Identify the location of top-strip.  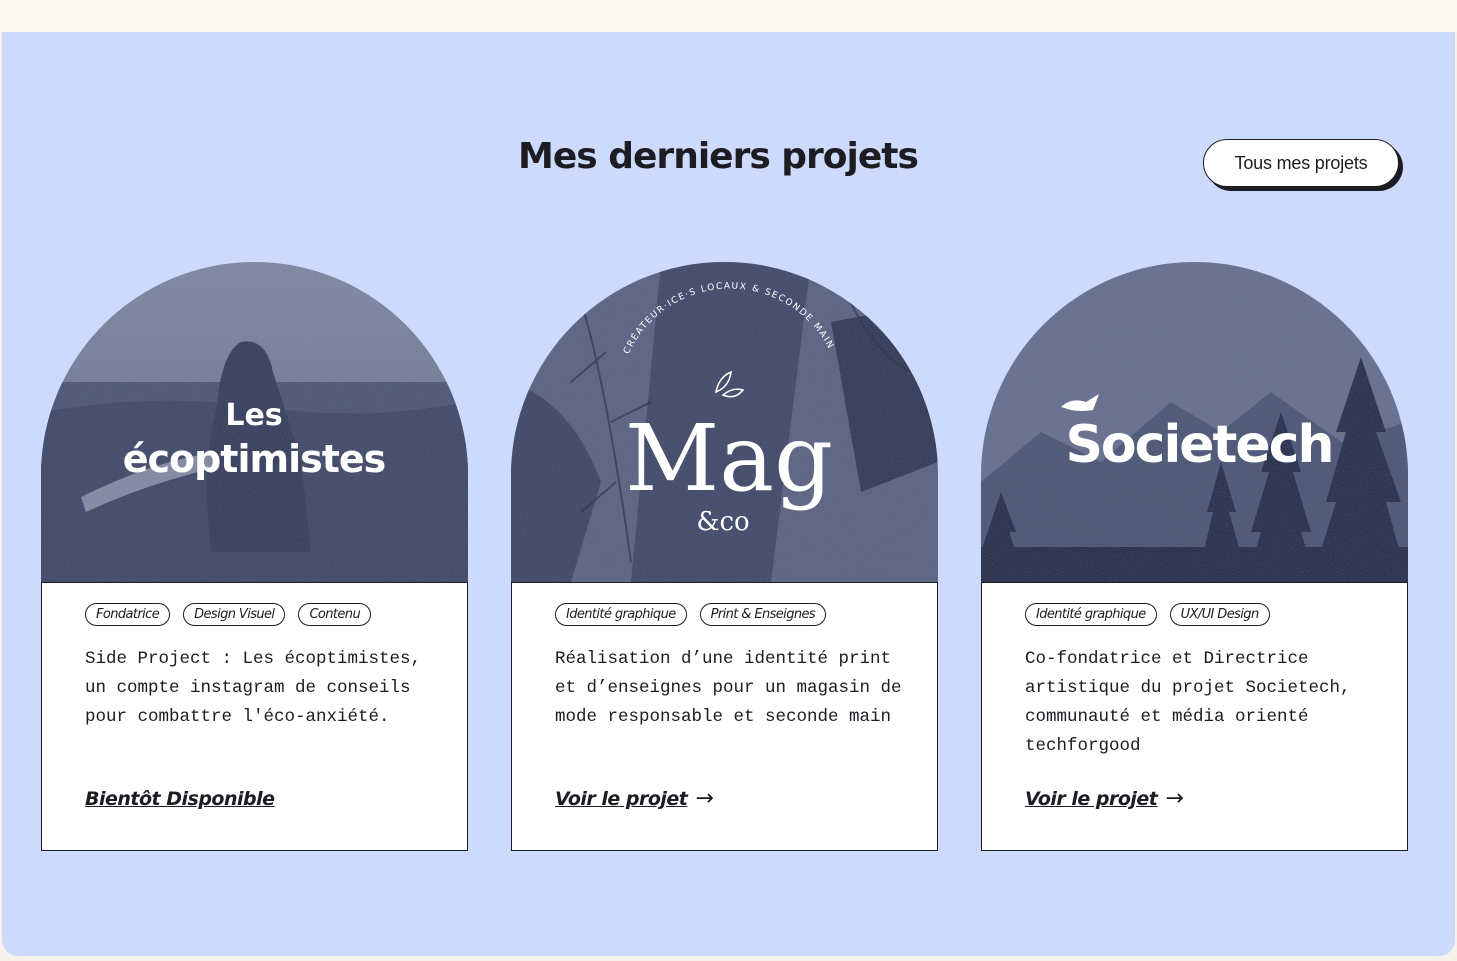
(728, 16).